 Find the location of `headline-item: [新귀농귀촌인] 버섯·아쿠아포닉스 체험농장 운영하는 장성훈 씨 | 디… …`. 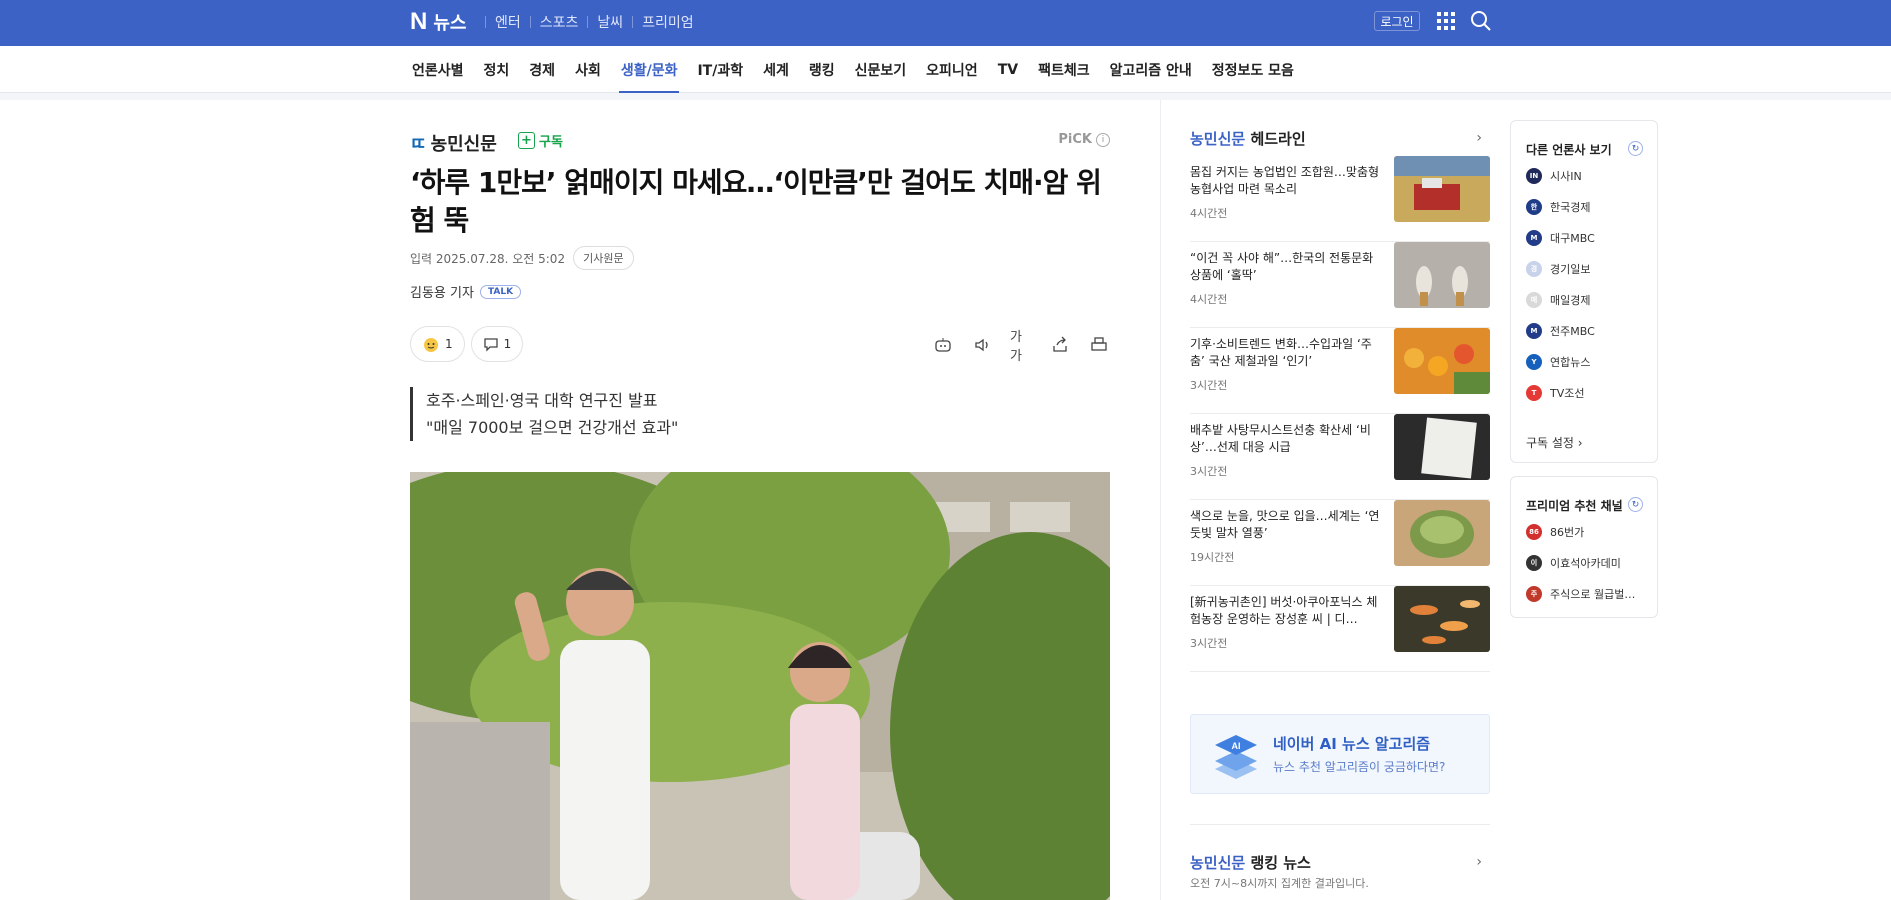

headline-item: [新귀농귀촌인] 버섯·아쿠아포닉스 체험농장 운영하는 장성훈 씨 | 디… … is located at coordinates (1340, 629).